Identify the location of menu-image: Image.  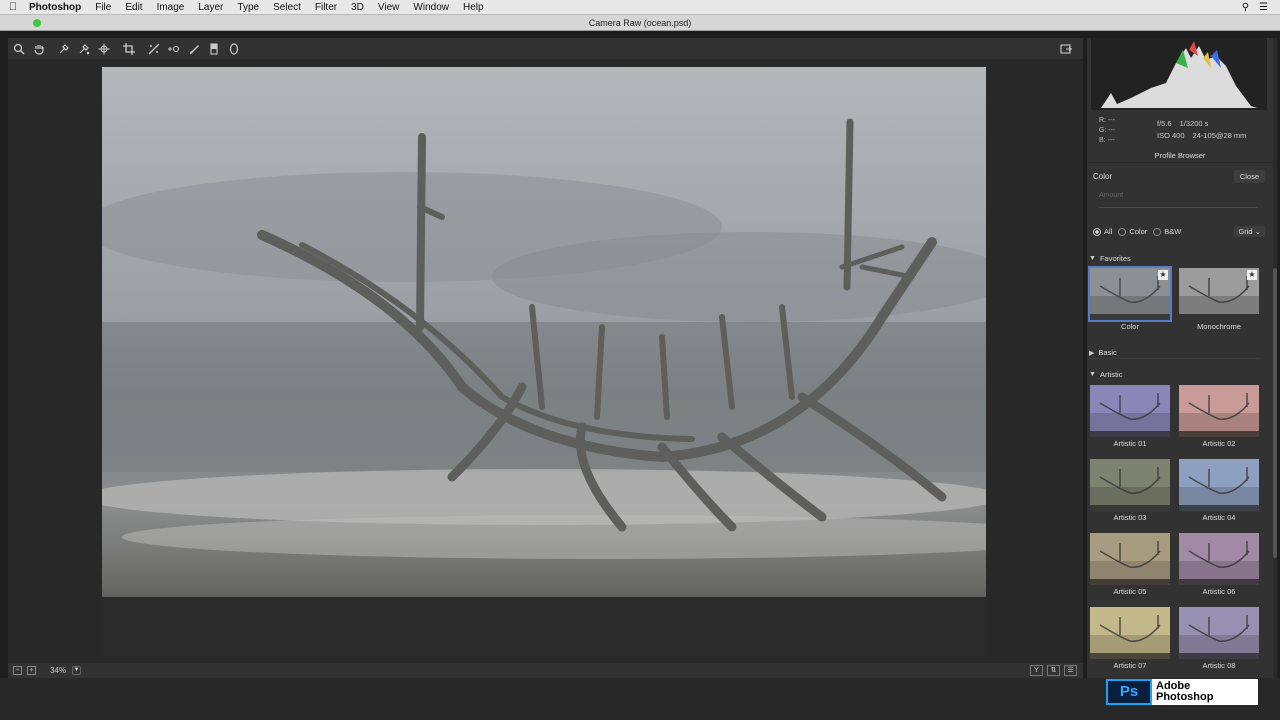
(171, 7).